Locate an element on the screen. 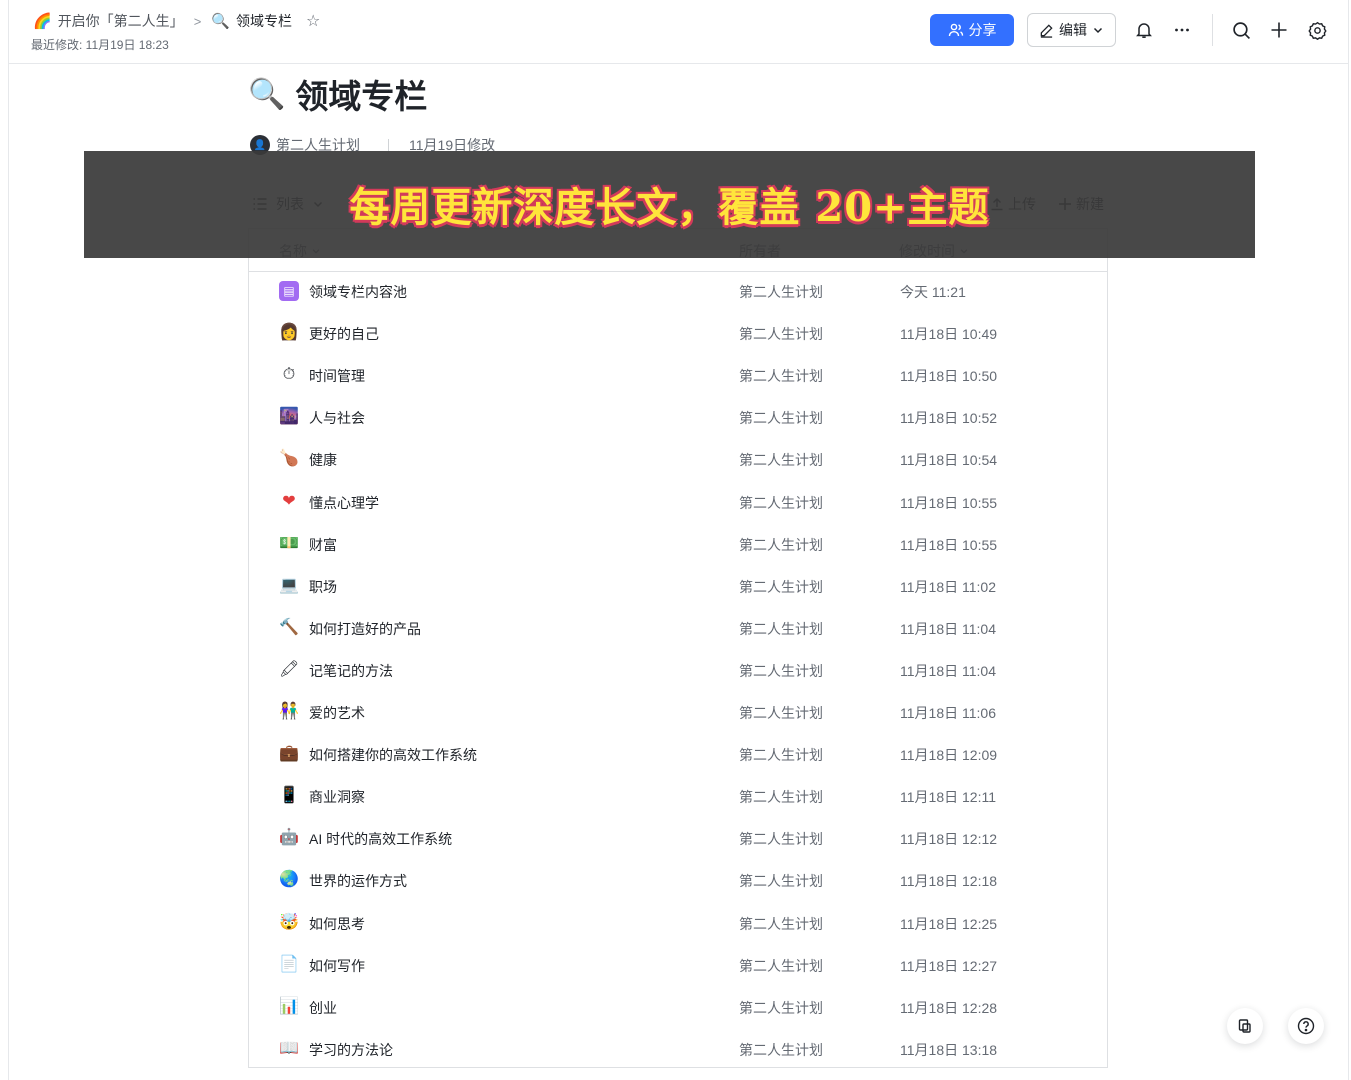  breadcrumb: 🌈 开启你「第二人生」 > 🔍 领域专栏 ☆ is located at coordinates (176, 21).